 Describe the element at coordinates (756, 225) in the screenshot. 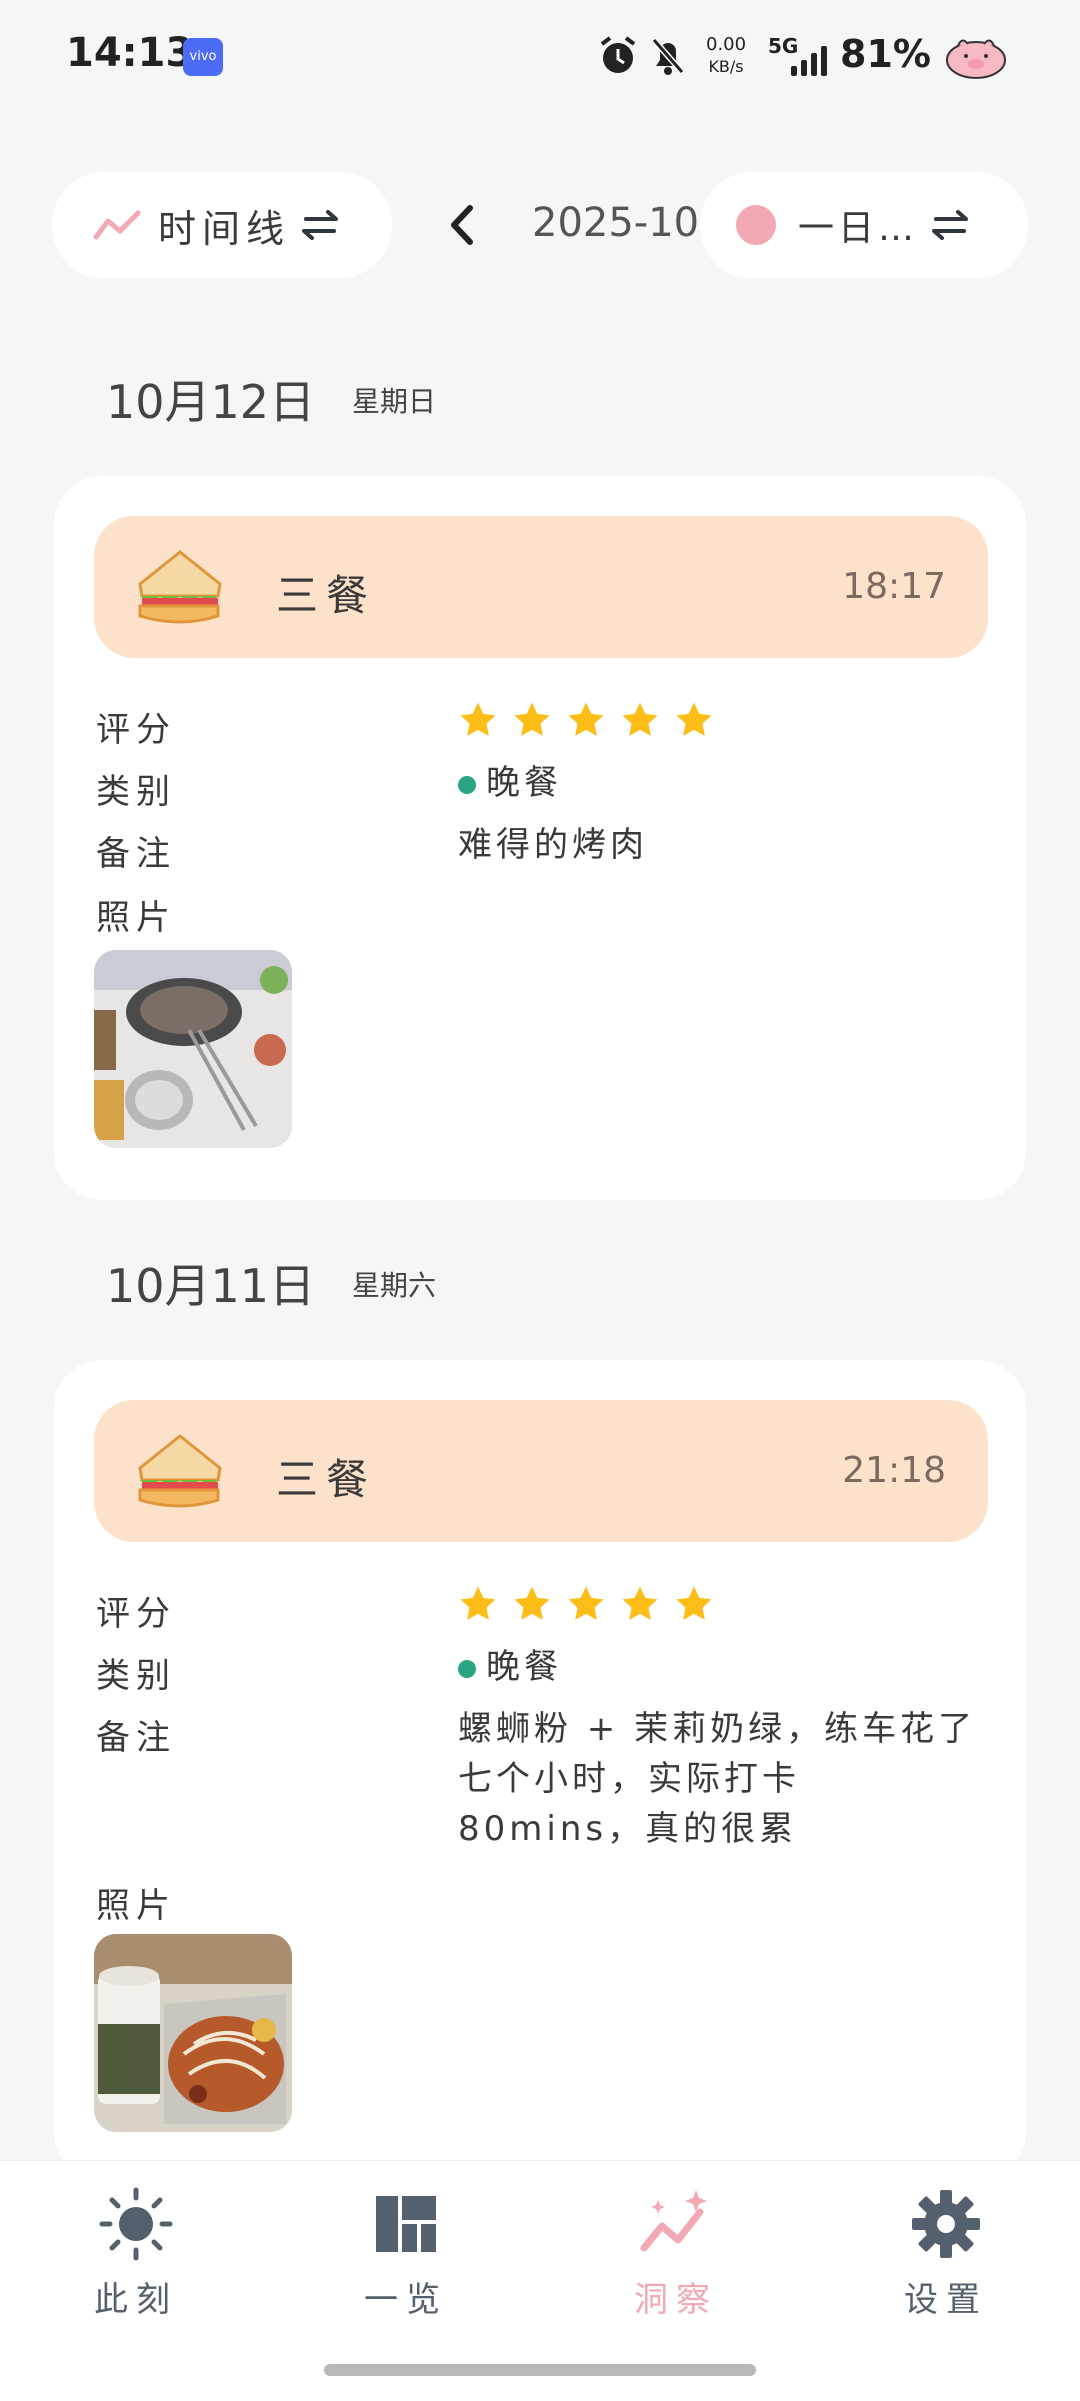

I see `filter-color-dot` at that location.